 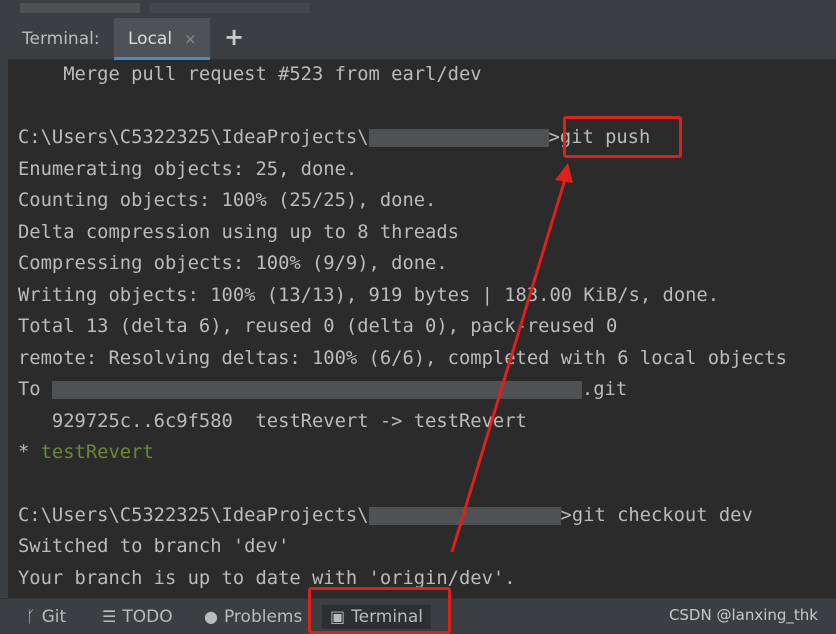 I want to click on info-icon: ●, so click(x=211, y=616).